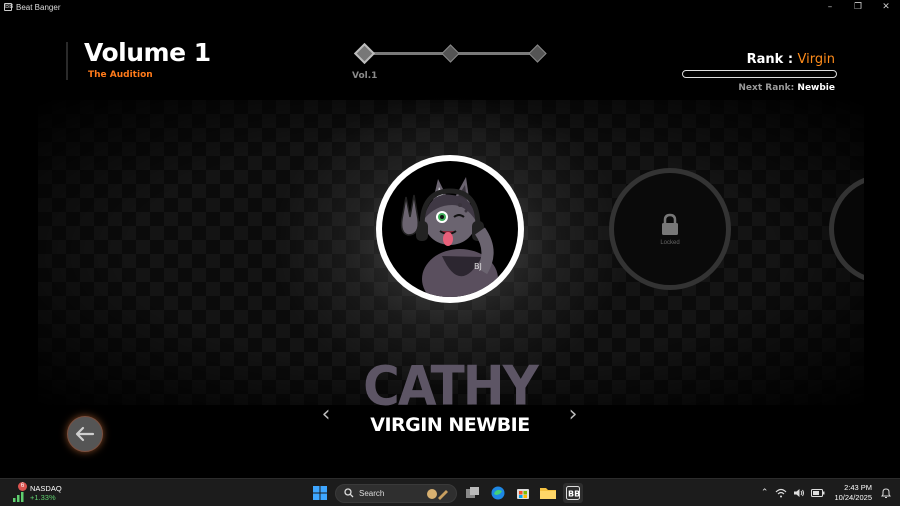  I want to click on arrow-left-icon, so click(85, 434).